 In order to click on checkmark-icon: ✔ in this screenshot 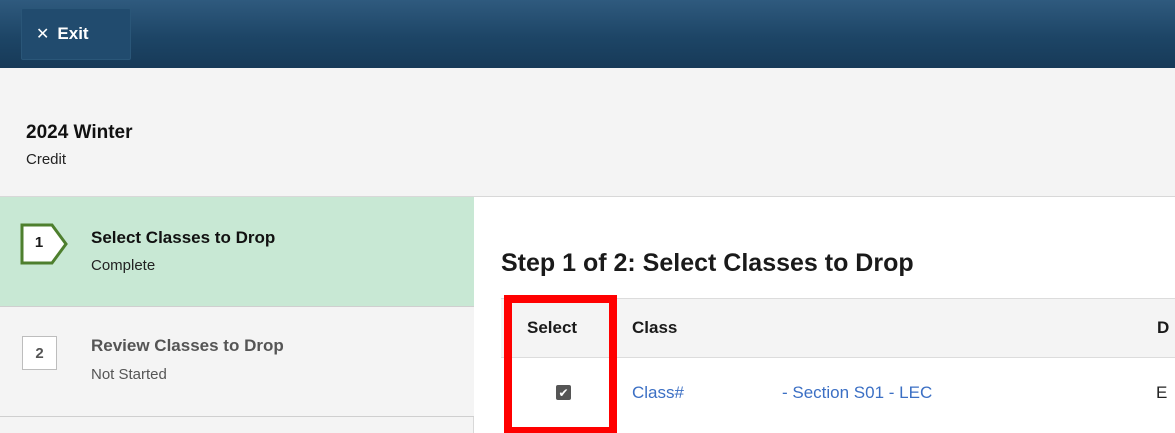, I will do `click(563, 392)`.